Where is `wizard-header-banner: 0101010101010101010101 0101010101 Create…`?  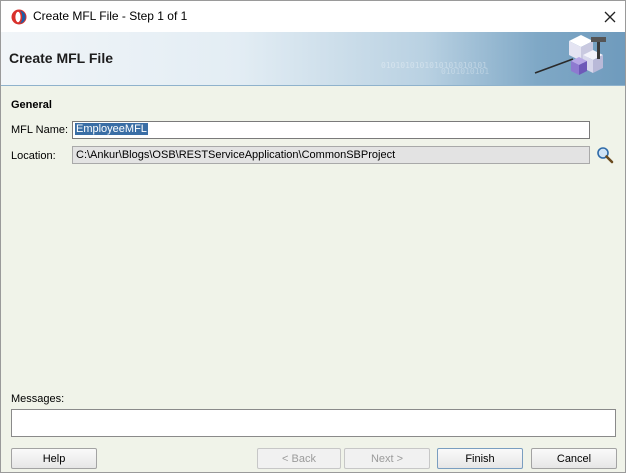 wizard-header-banner: 0101010101010101010101 0101010101 Create… is located at coordinates (313, 59).